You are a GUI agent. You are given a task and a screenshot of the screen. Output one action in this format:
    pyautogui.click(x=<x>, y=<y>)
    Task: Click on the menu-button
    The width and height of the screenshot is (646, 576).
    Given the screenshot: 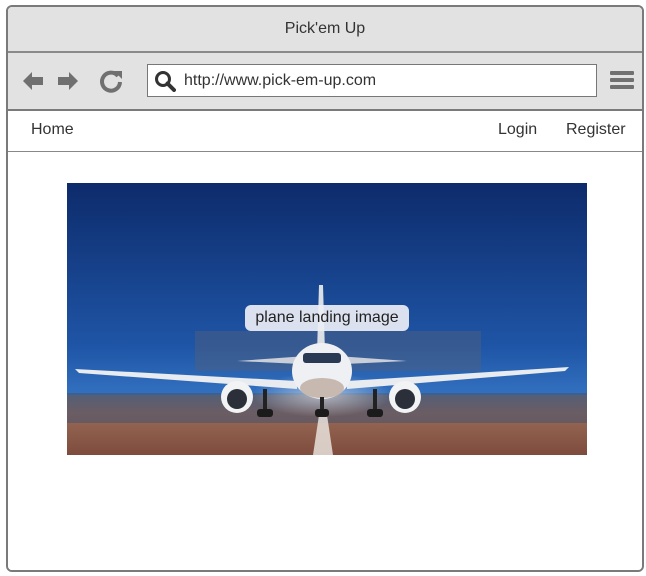 What is the action you would take?
    pyautogui.click(x=622, y=80)
    